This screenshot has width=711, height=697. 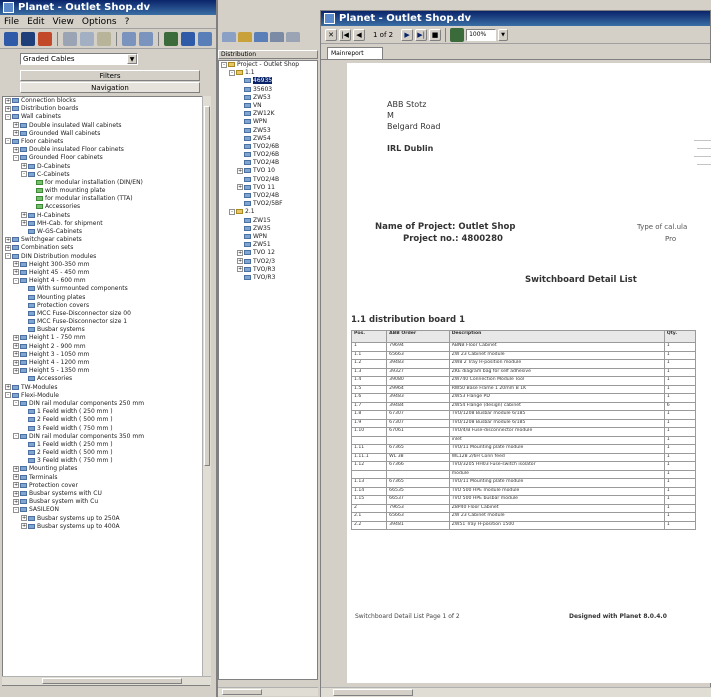 What do you see at coordinates (106, 478) in the screenshot?
I see `tree-node: + Terminals` at bounding box center [106, 478].